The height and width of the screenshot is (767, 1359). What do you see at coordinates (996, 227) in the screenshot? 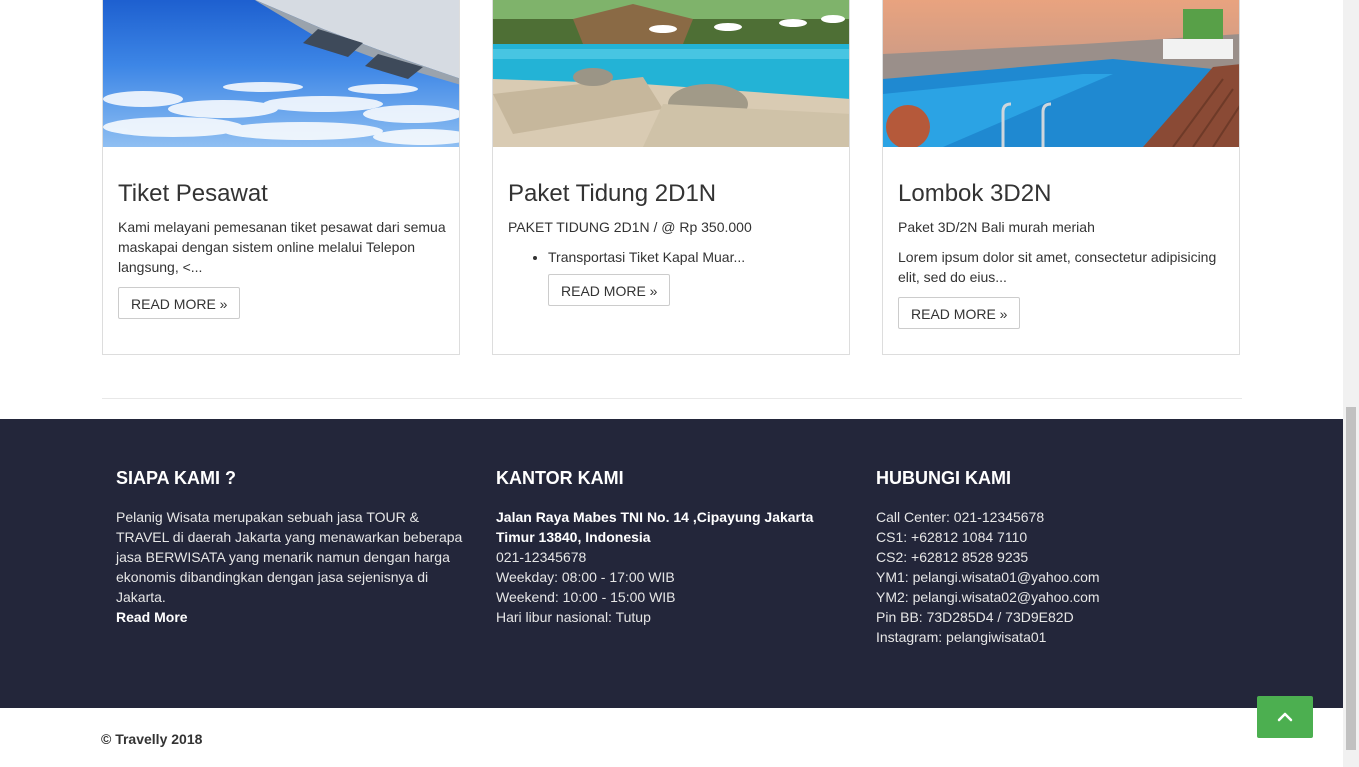
I see `card-excerpt-text: Paket 3D/2N Bali murah meriah` at bounding box center [996, 227].